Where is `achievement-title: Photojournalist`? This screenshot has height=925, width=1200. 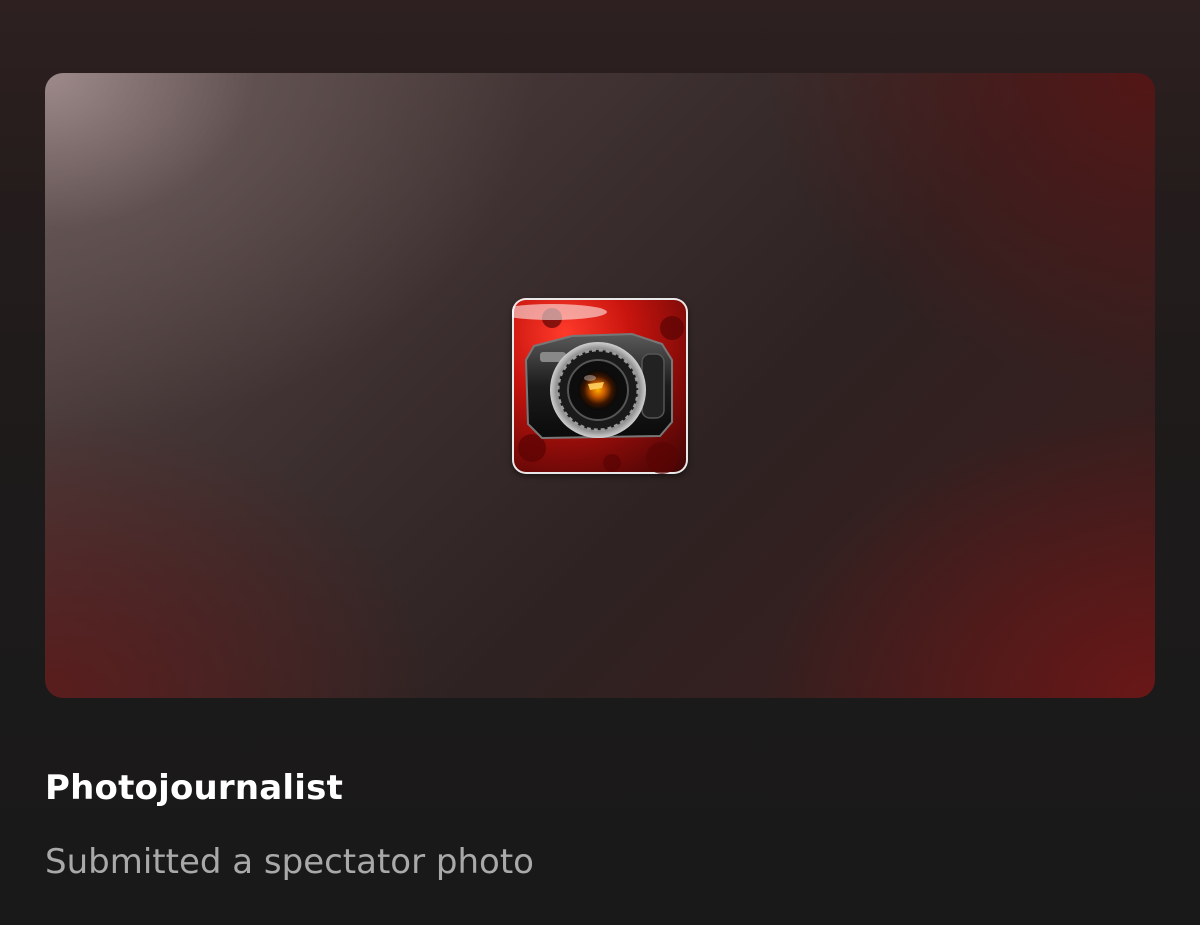 achievement-title: Photojournalist is located at coordinates (194, 788).